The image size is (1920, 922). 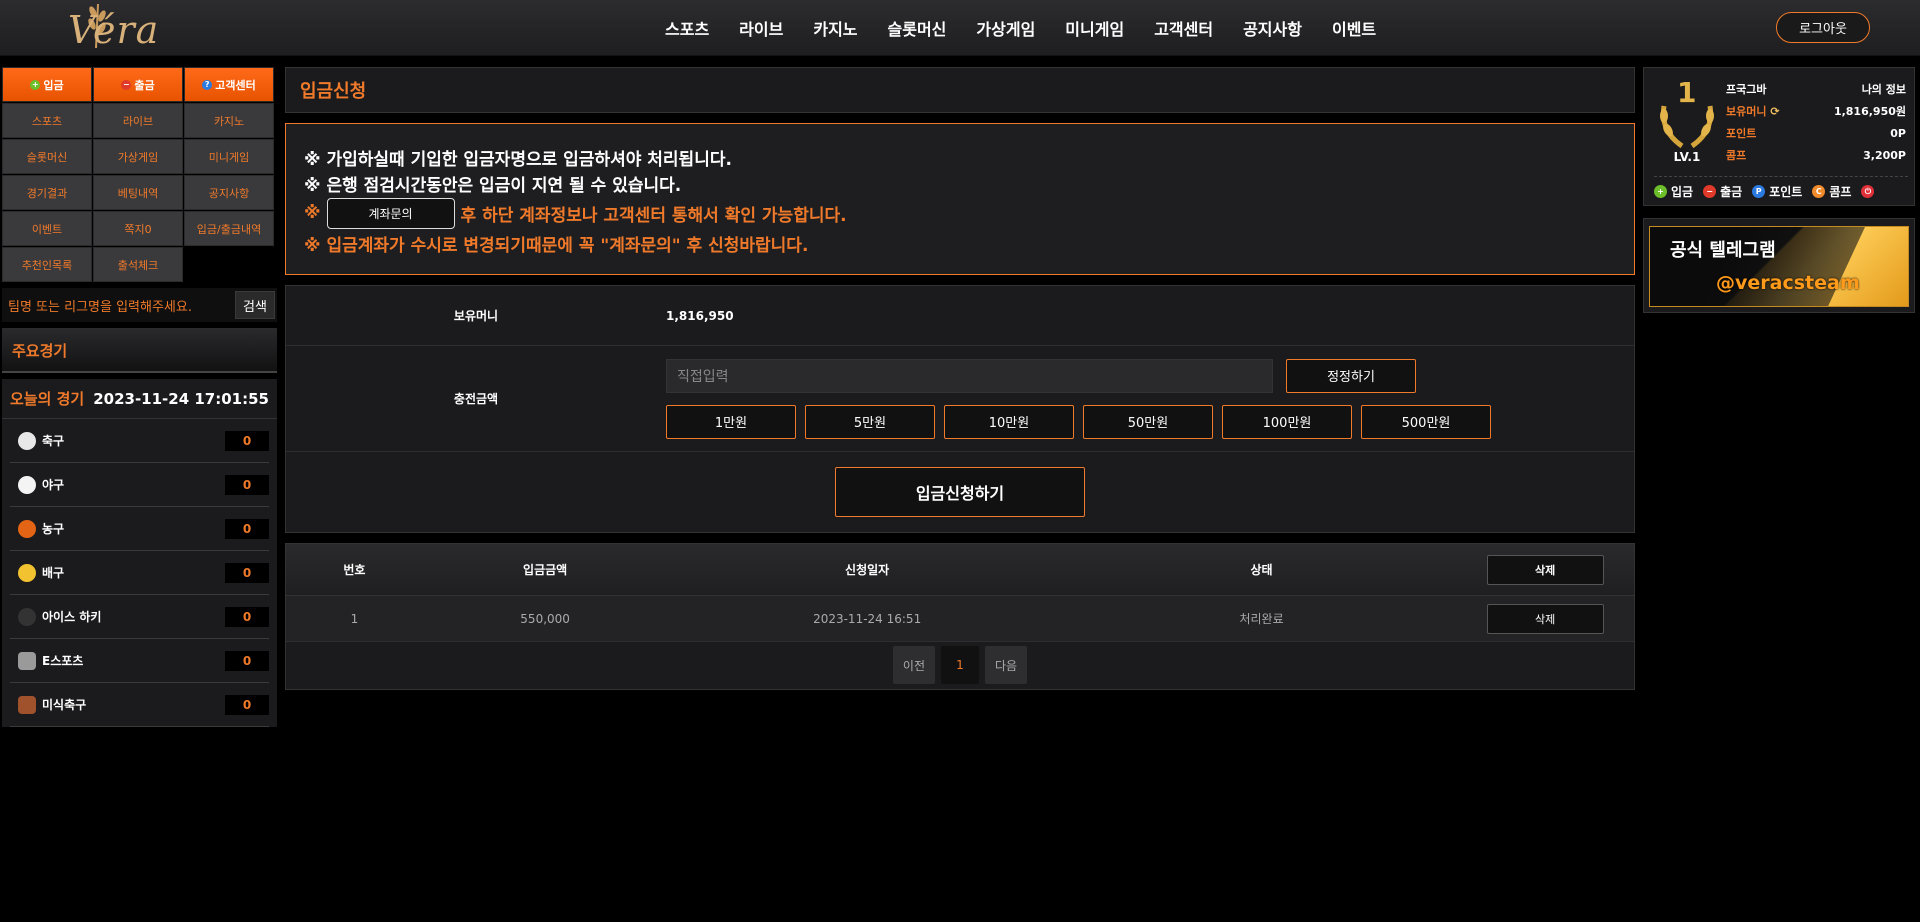 What do you see at coordinates (229, 84) in the screenshot?
I see `customer-center-button: ? 고객센터` at bounding box center [229, 84].